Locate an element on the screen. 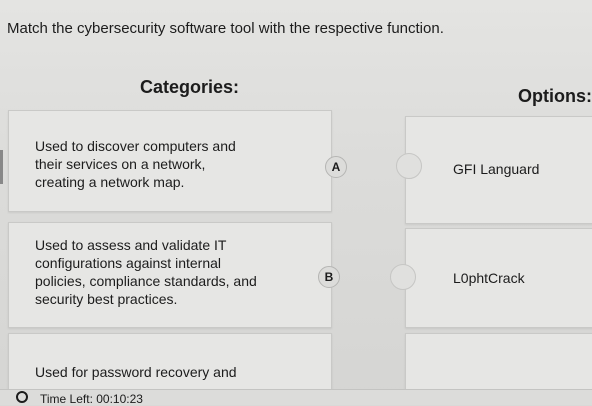  category-a-line-3: creating a network map. is located at coordinates (110, 182).